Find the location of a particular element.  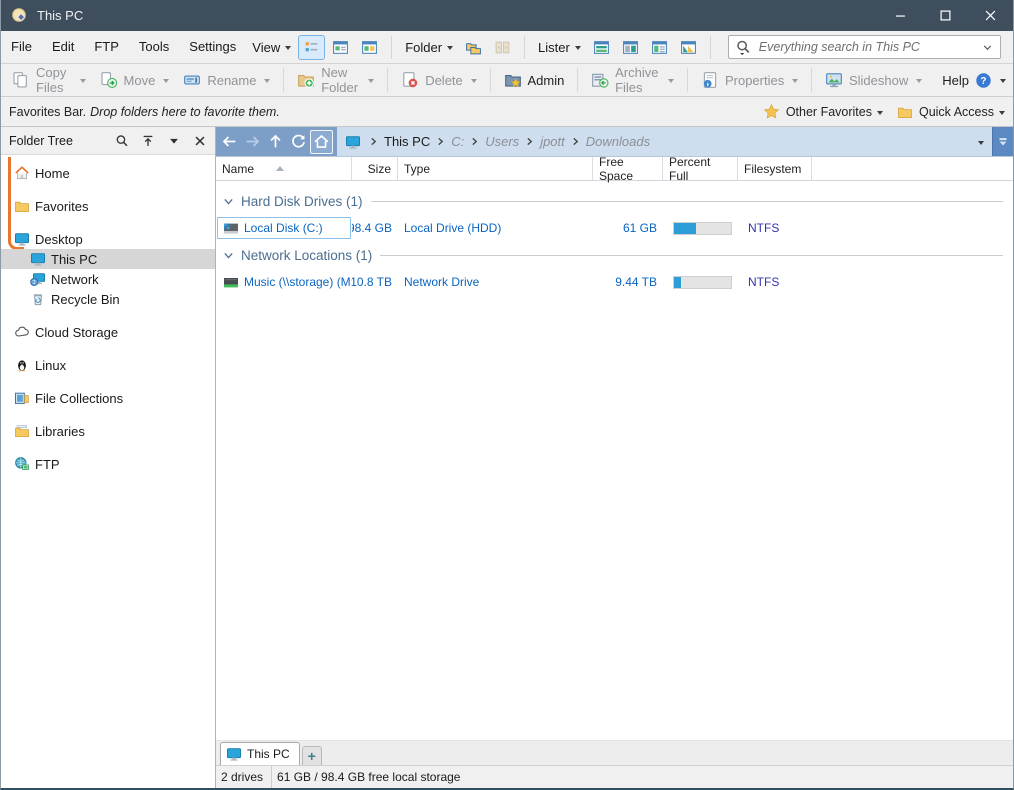

menu-tools: Tools is located at coordinates (154, 47).